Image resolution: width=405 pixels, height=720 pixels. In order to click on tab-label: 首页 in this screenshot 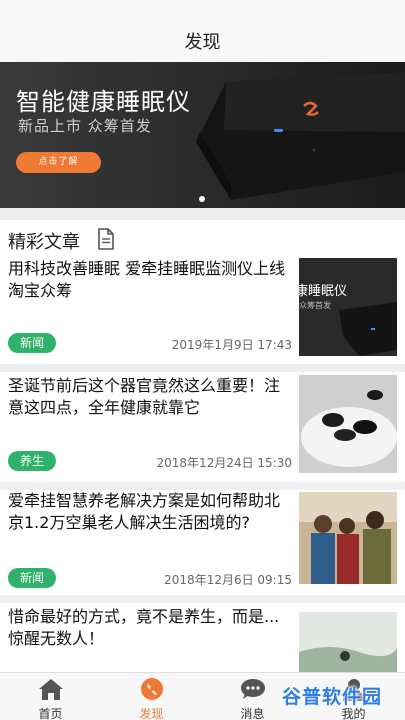, I will do `click(50, 713)`.